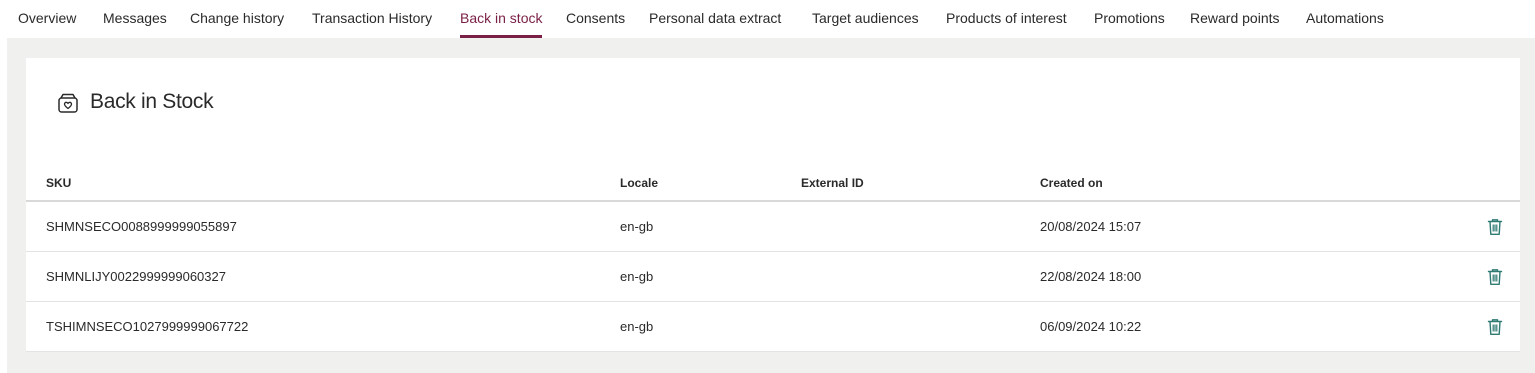 The image size is (1535, 373). Describe the element at coordinates (152, 101) in the screenshot. I see `card-title: Back in Stock` at that location.